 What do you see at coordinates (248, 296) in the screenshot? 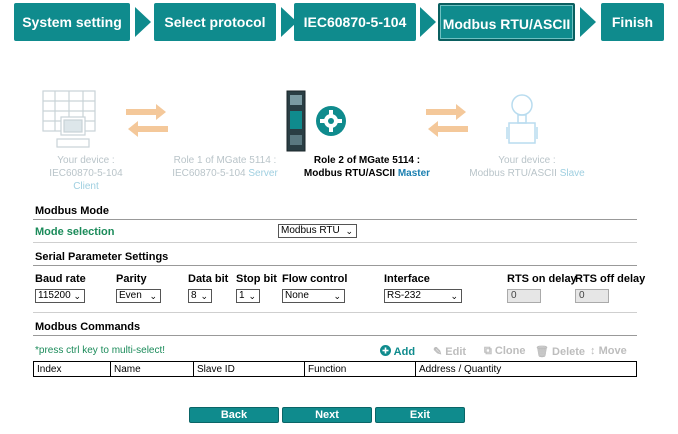
I see `stop-bit-select: 1 ⌄` at bounding box center [248, 296].